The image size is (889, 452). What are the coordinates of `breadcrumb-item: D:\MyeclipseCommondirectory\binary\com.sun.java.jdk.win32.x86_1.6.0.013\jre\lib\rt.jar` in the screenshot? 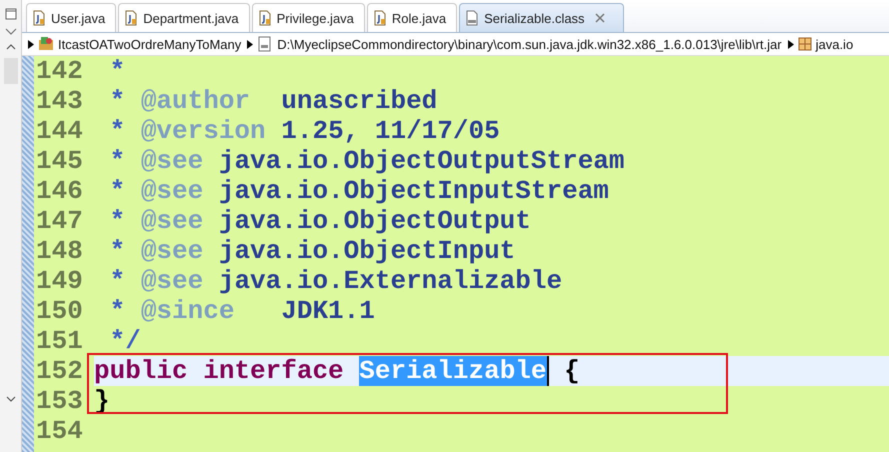 It's located at (529, 44).